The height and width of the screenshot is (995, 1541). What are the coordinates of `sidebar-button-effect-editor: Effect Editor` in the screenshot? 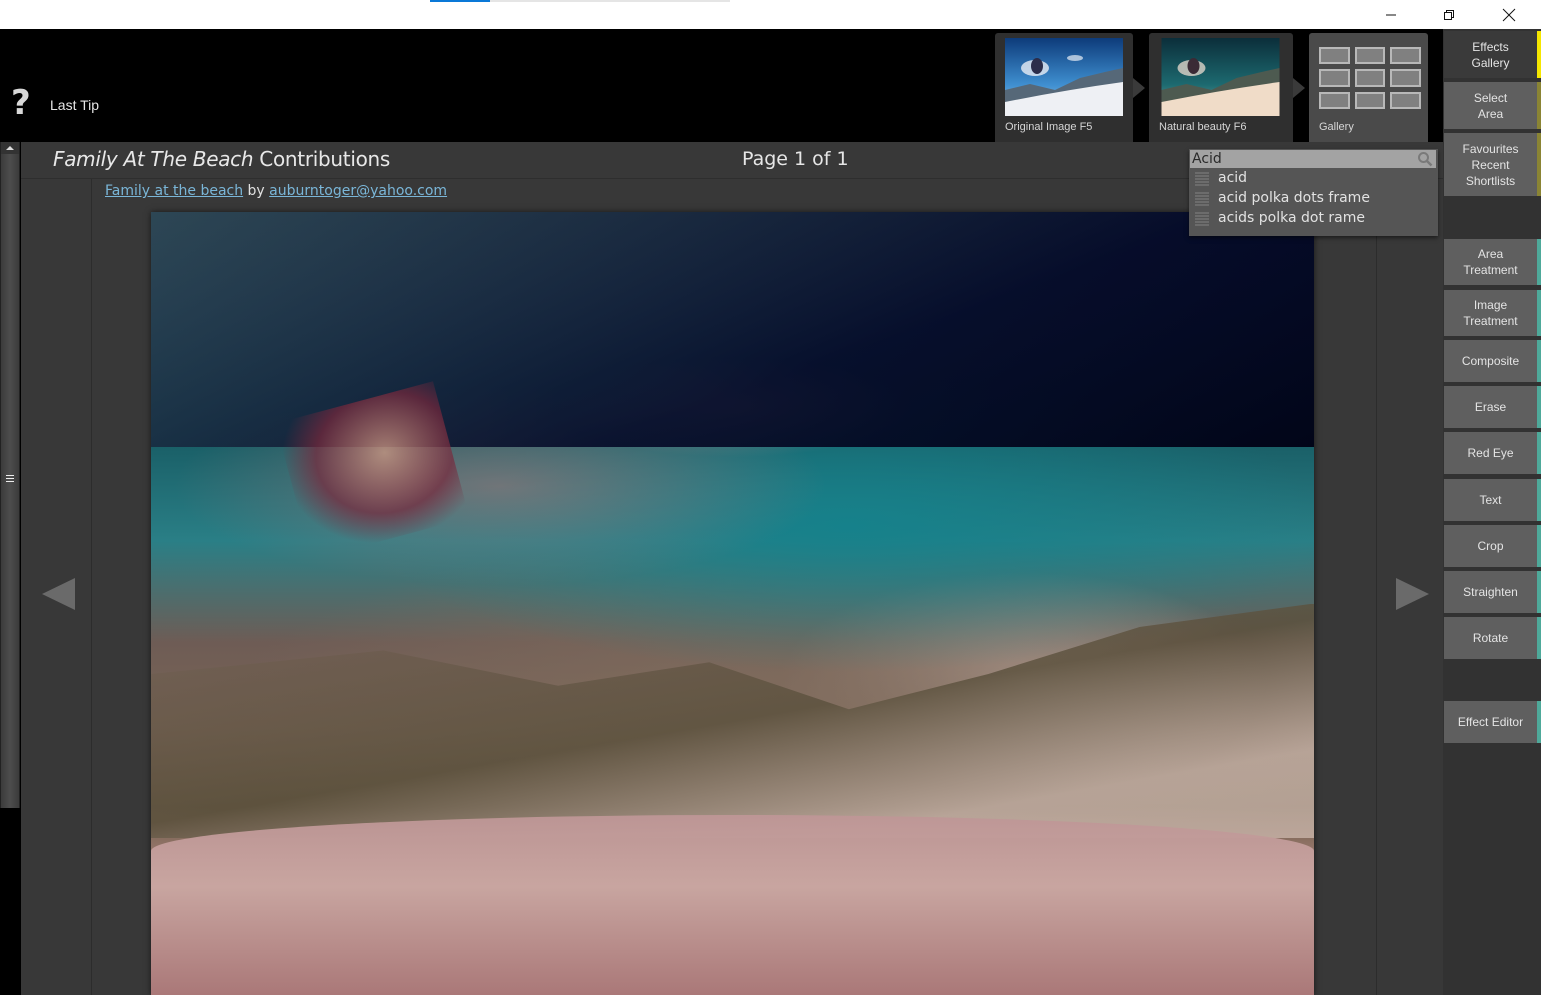 It's located at (1492, 722).